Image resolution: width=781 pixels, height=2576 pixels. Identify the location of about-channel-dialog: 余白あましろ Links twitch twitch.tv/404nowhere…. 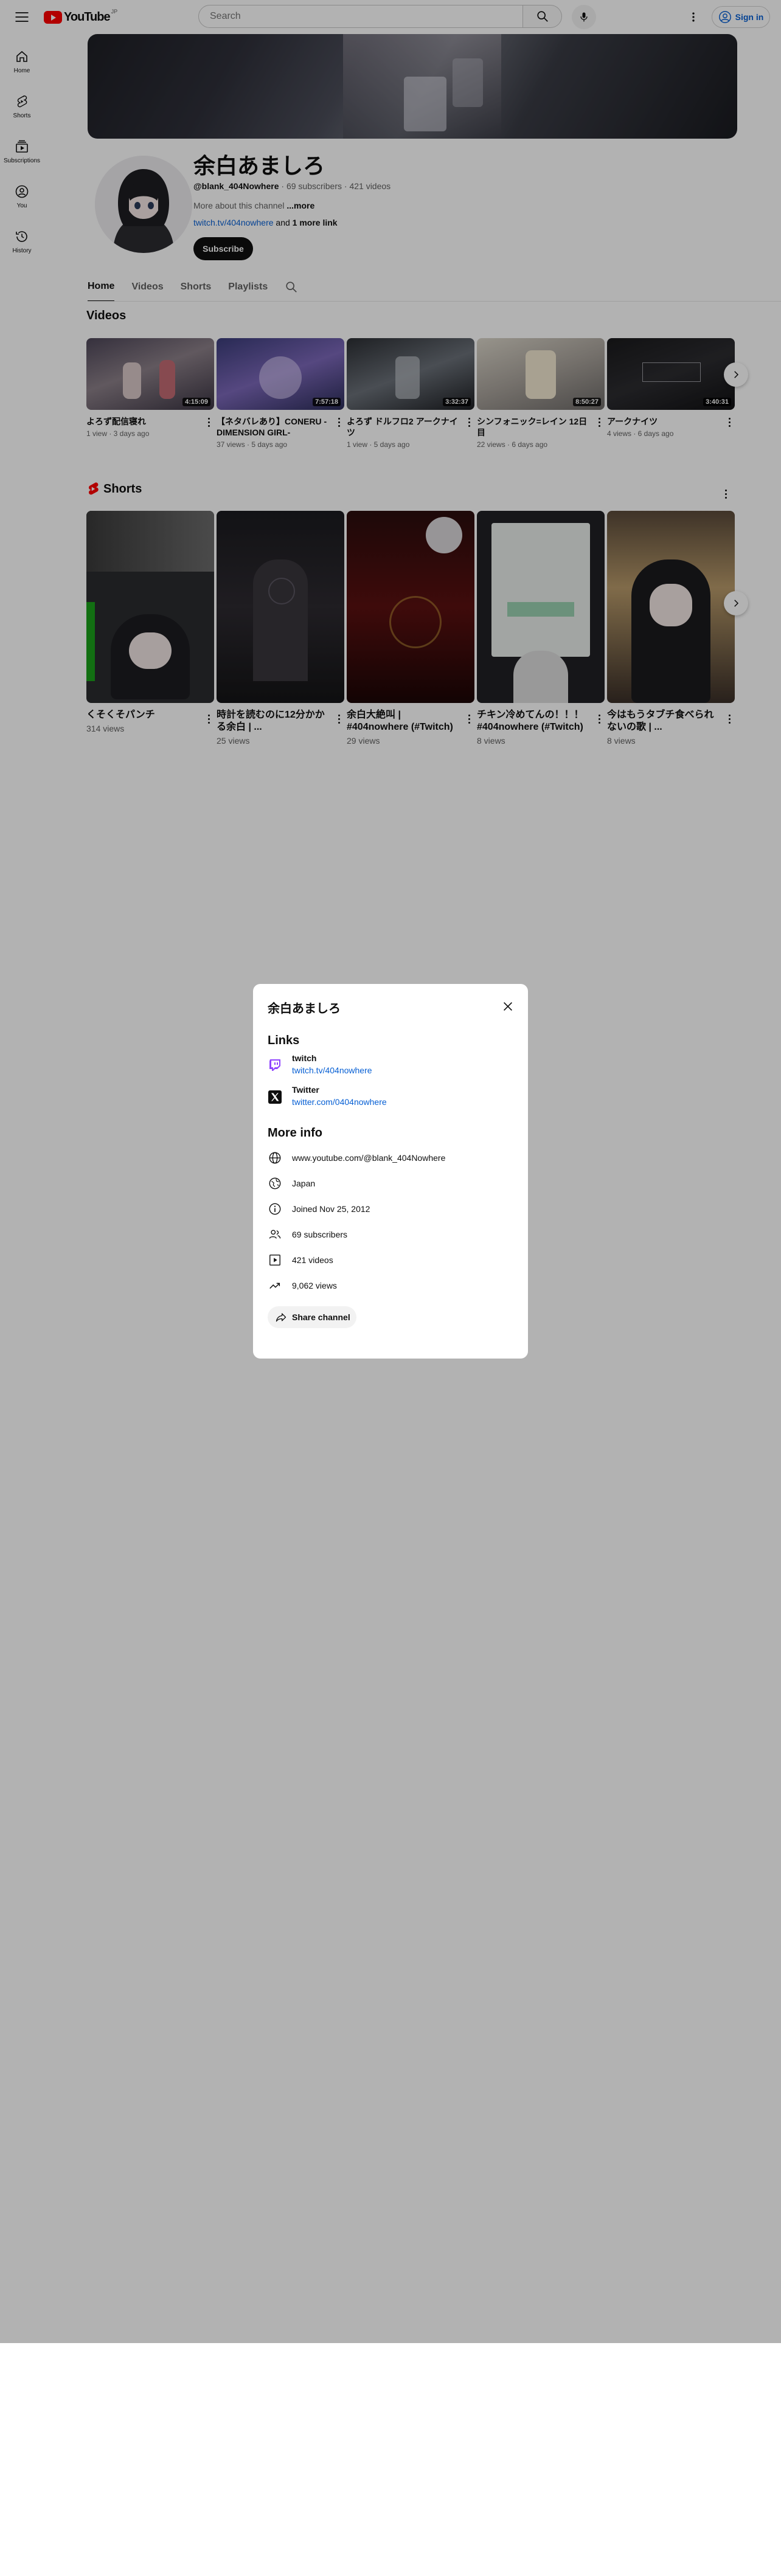
(390, 1171).